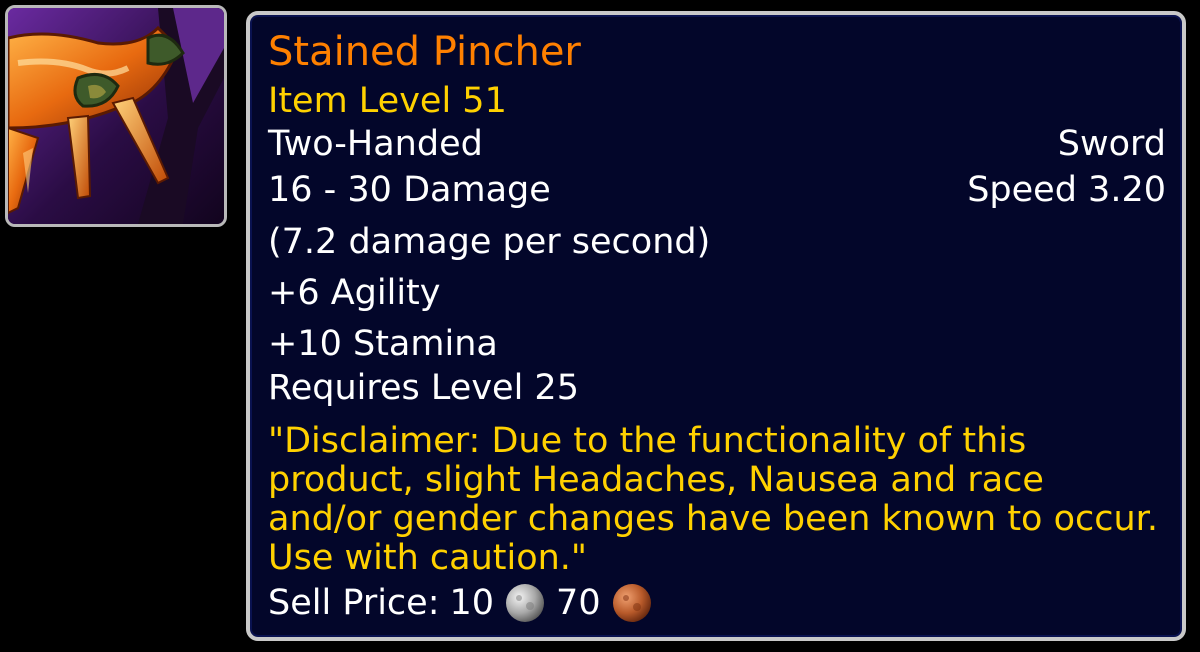 This screenshot has width=1200, height=652. I want to click on sell-price-silver: 10, so click(472, 603).